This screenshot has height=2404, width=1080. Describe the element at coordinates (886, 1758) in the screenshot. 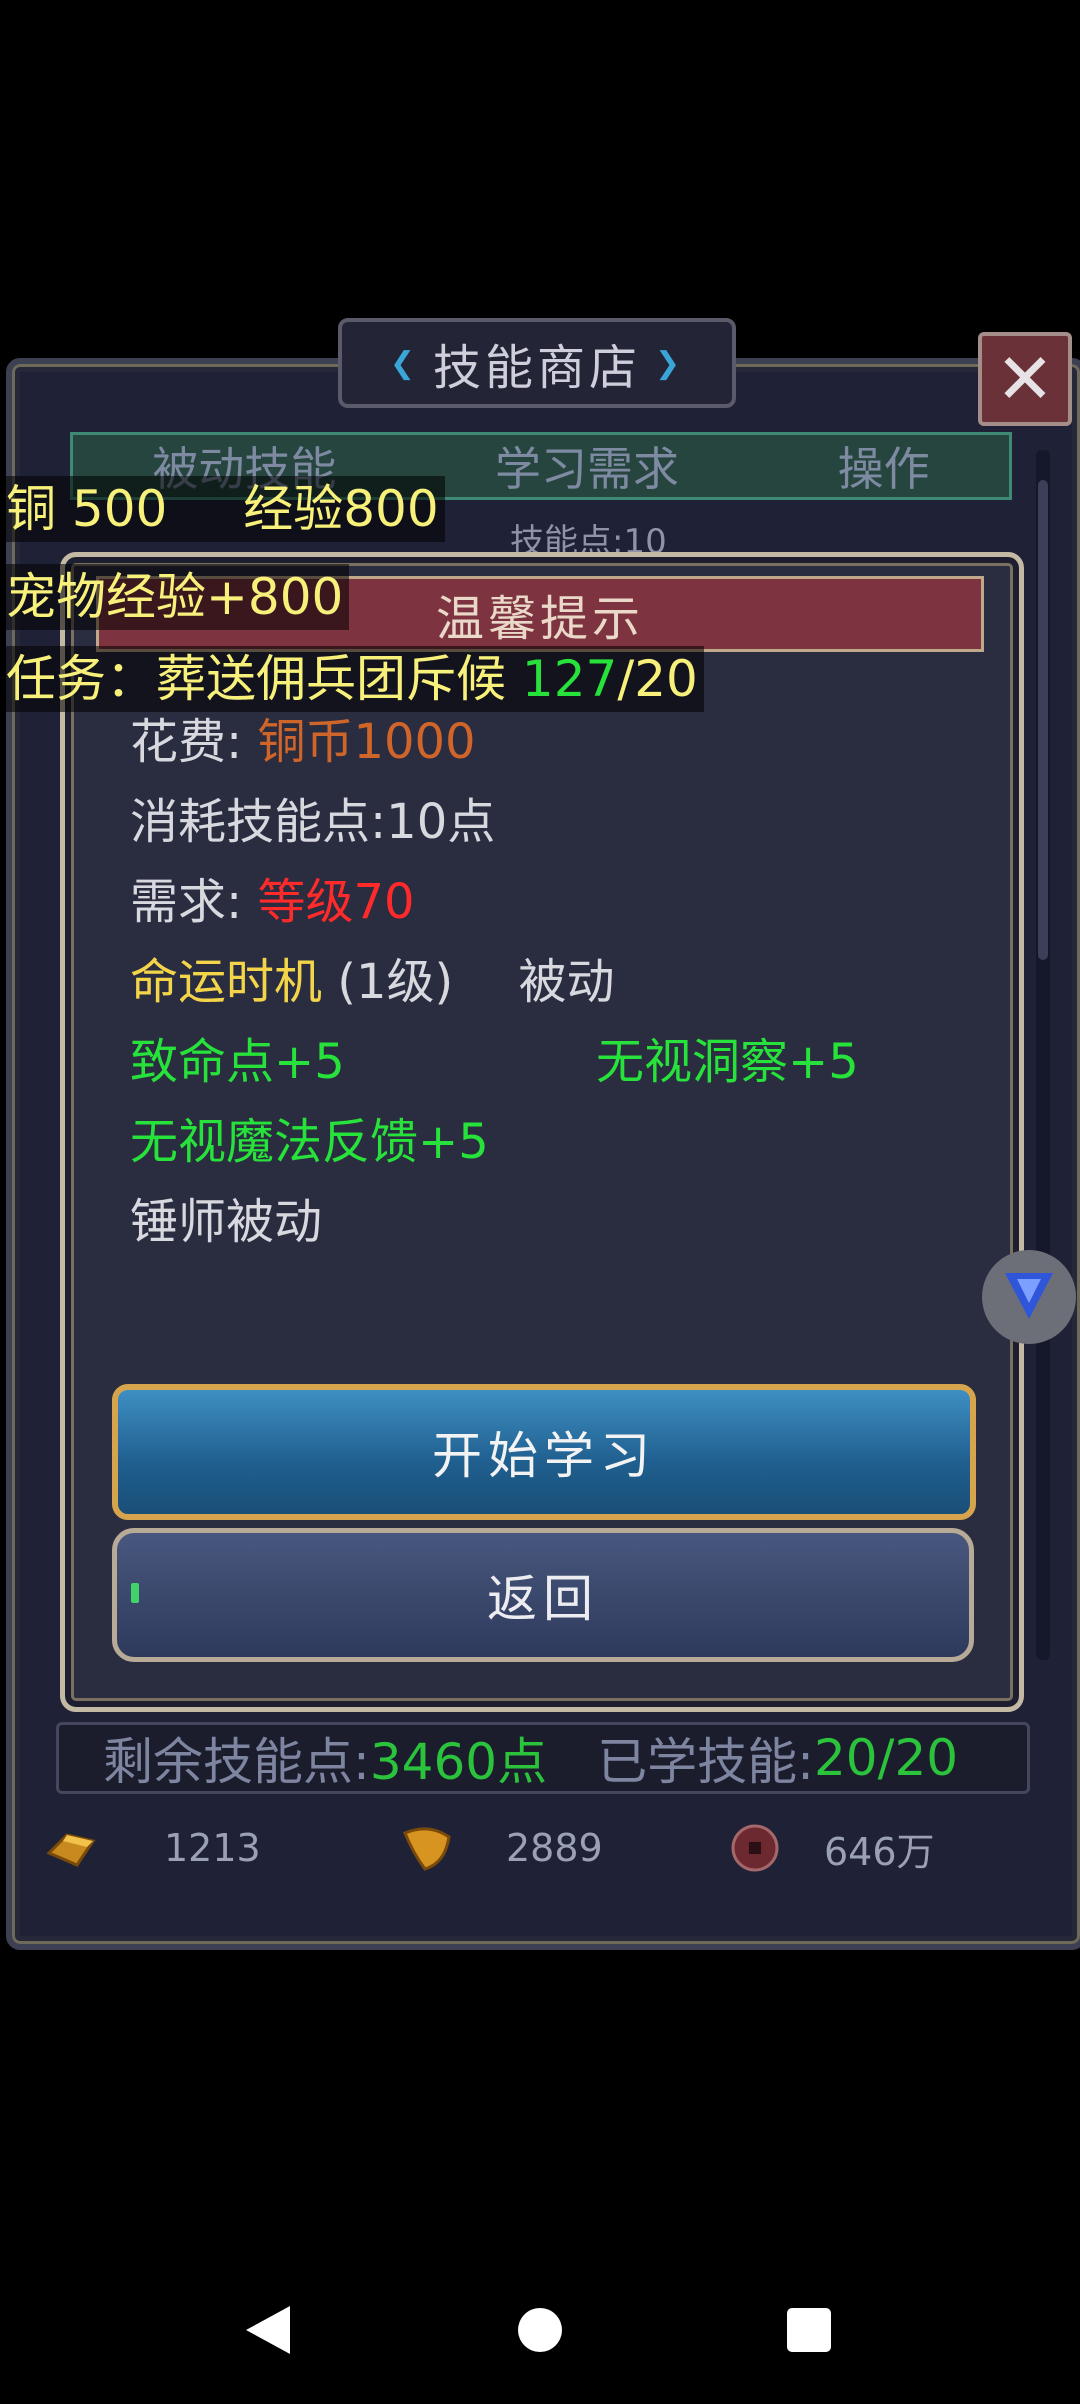

I see `learned-value: 20/20` at that location.